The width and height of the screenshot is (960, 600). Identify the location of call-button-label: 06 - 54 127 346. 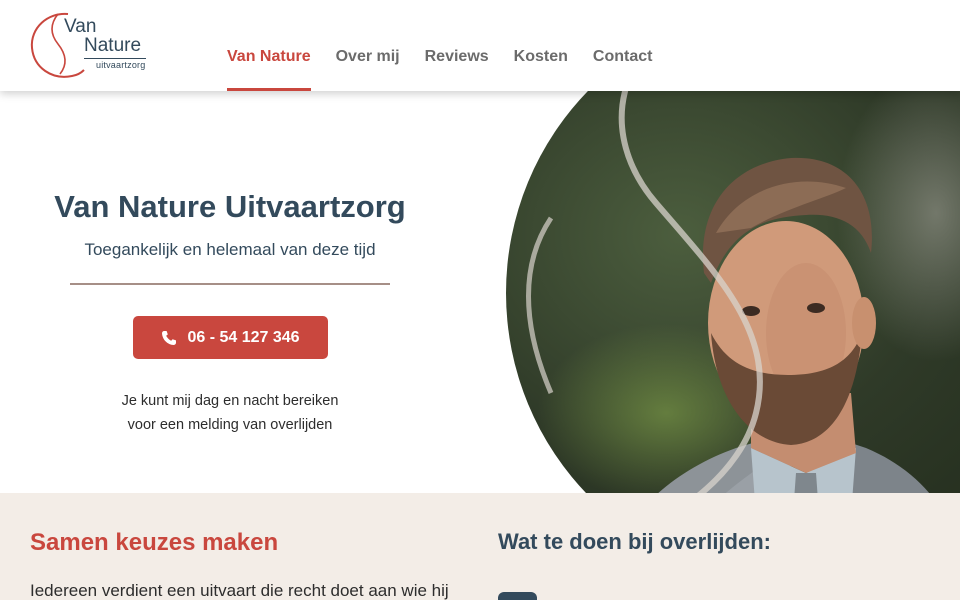
(243, 337).